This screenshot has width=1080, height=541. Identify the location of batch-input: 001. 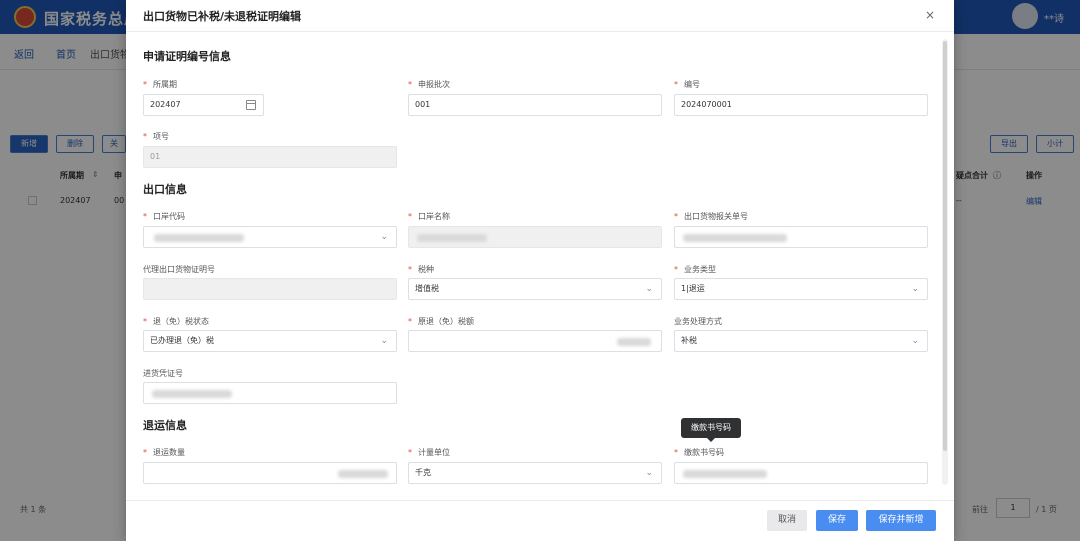
(535, 105).